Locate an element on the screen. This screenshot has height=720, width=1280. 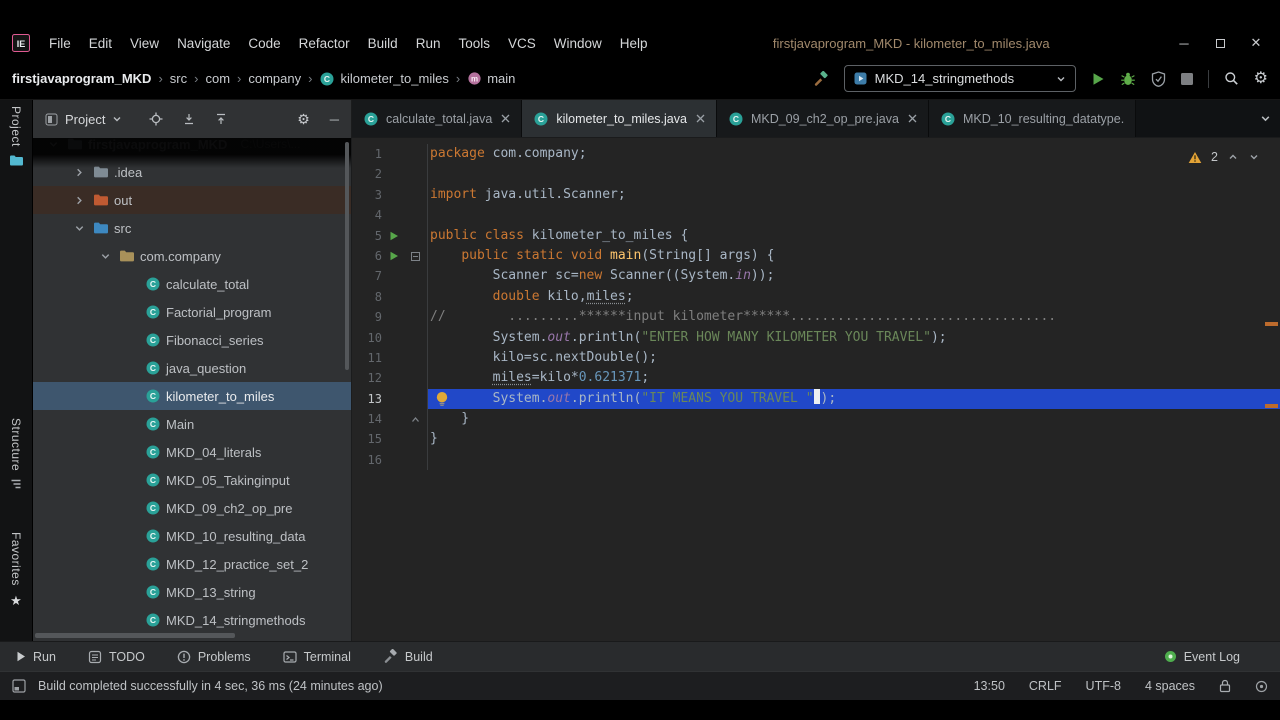
project-vertical-scrollbar is located at coordinates (347, 256).